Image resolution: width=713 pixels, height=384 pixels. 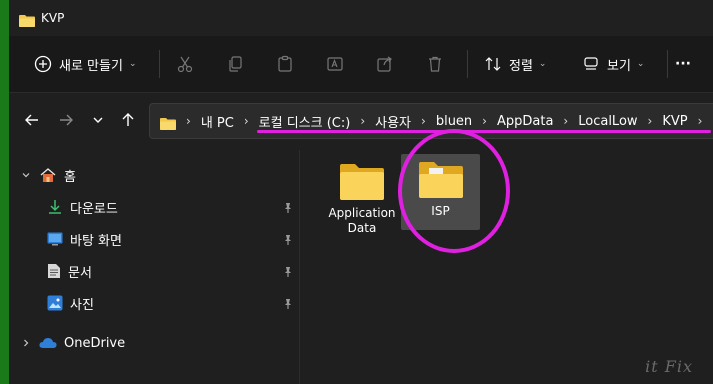 I want to click on copy-button, so click(x=235, y=64).